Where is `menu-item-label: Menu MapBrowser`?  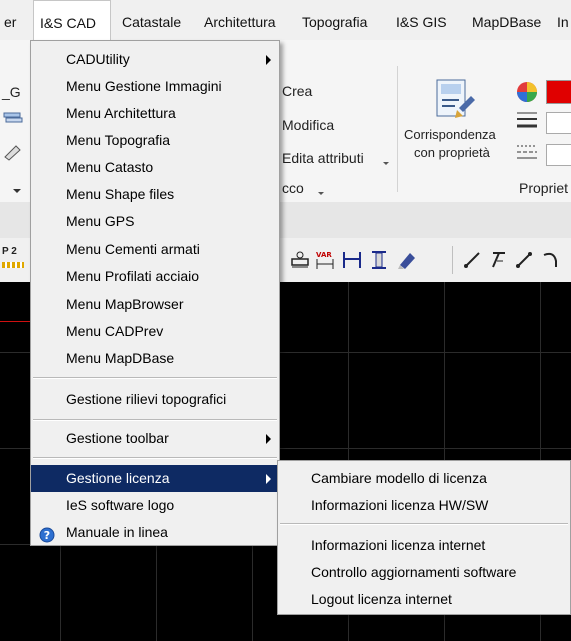
menu-item-label: Menu MapBrowser is located at coordinates (125, 304).